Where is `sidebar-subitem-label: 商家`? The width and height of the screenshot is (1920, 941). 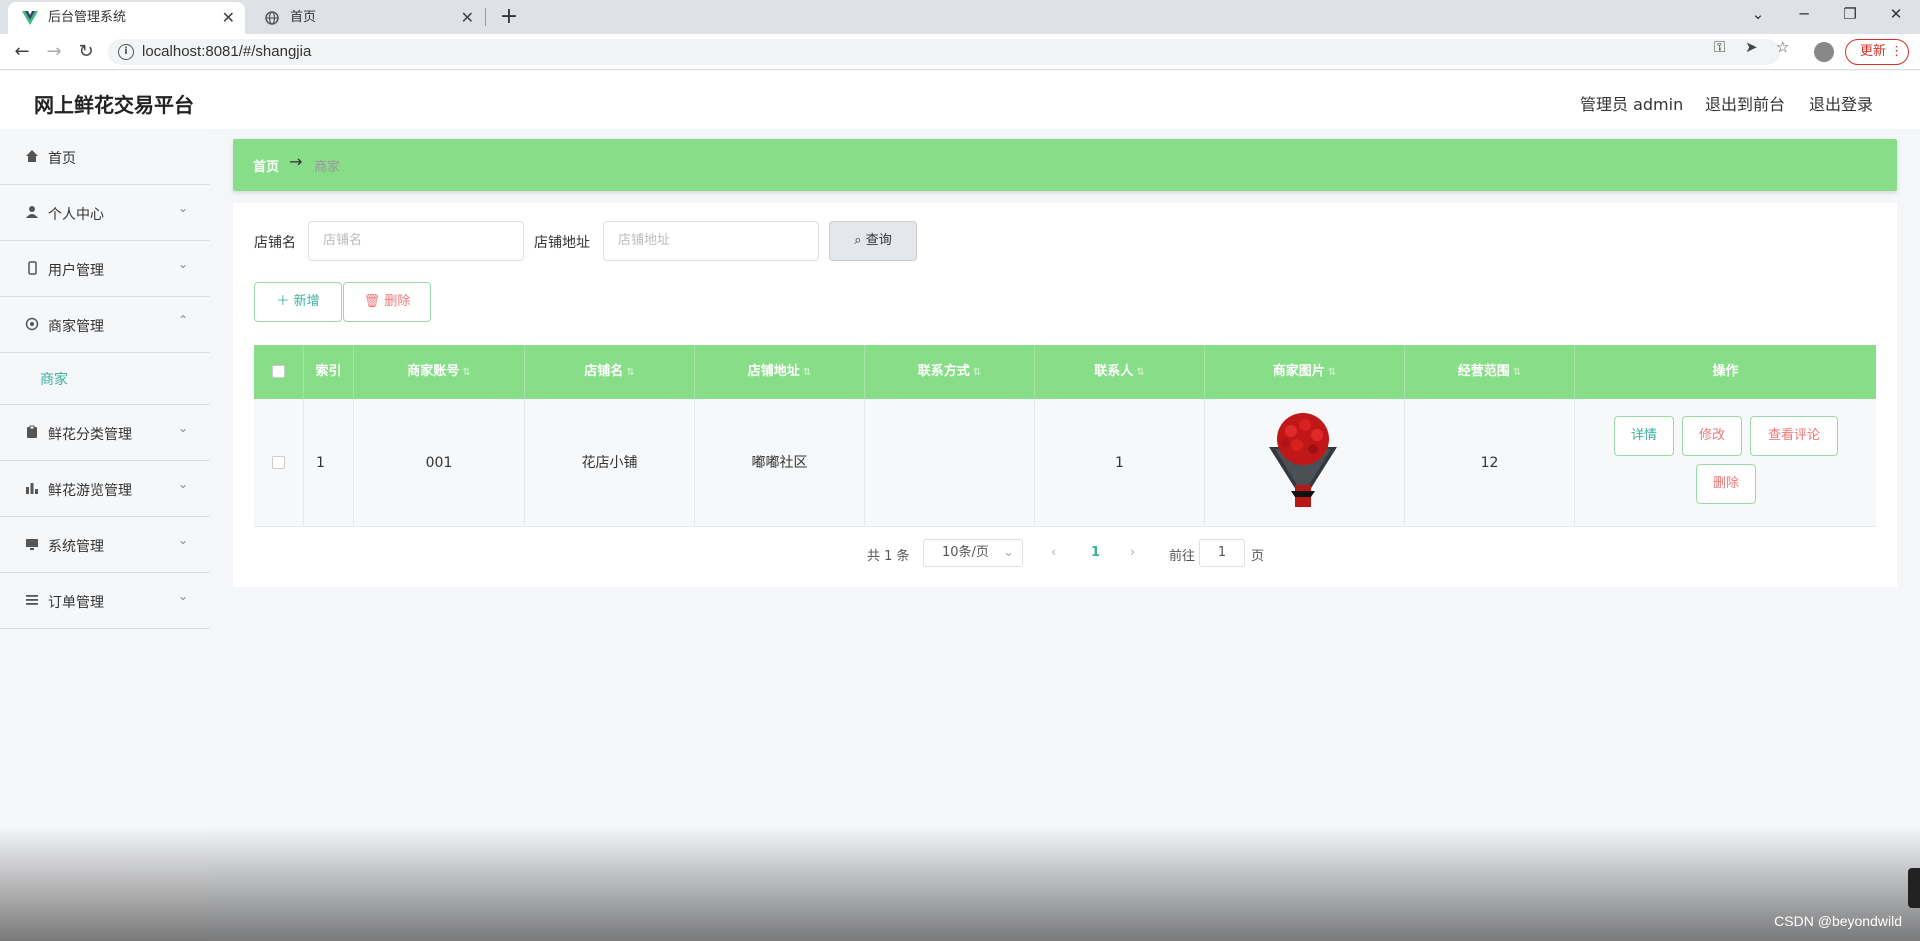 sidebar-subitem-label: 商家 is located at coordinates (54, 380).